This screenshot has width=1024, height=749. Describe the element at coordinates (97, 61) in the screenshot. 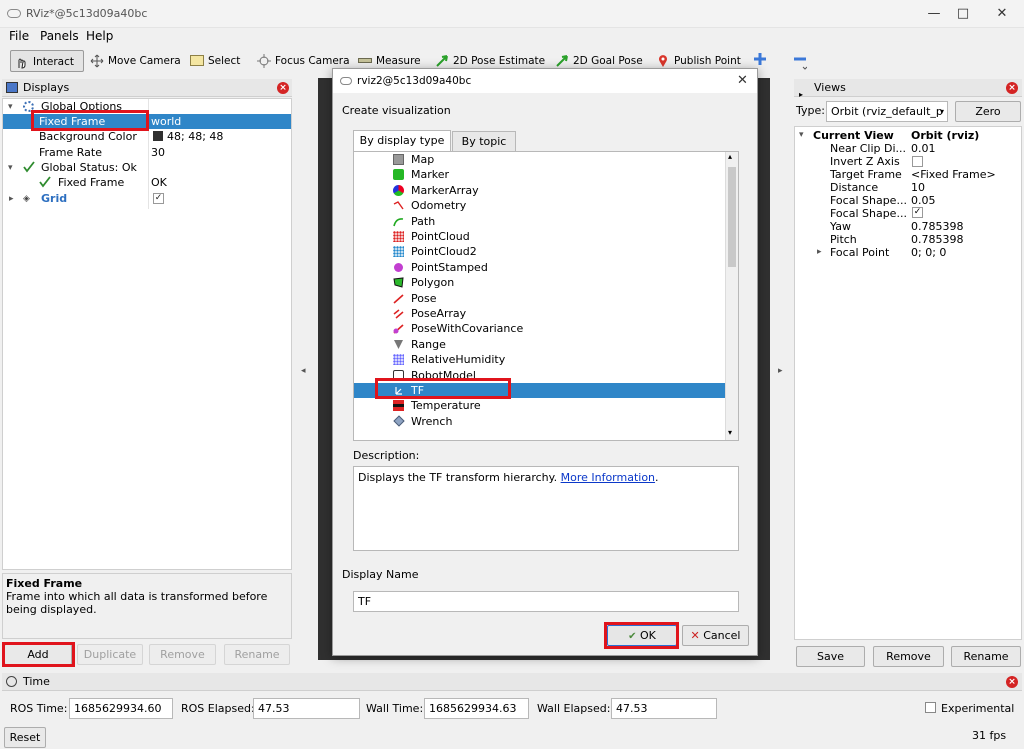

I see `move-arrows-icon` at that location.